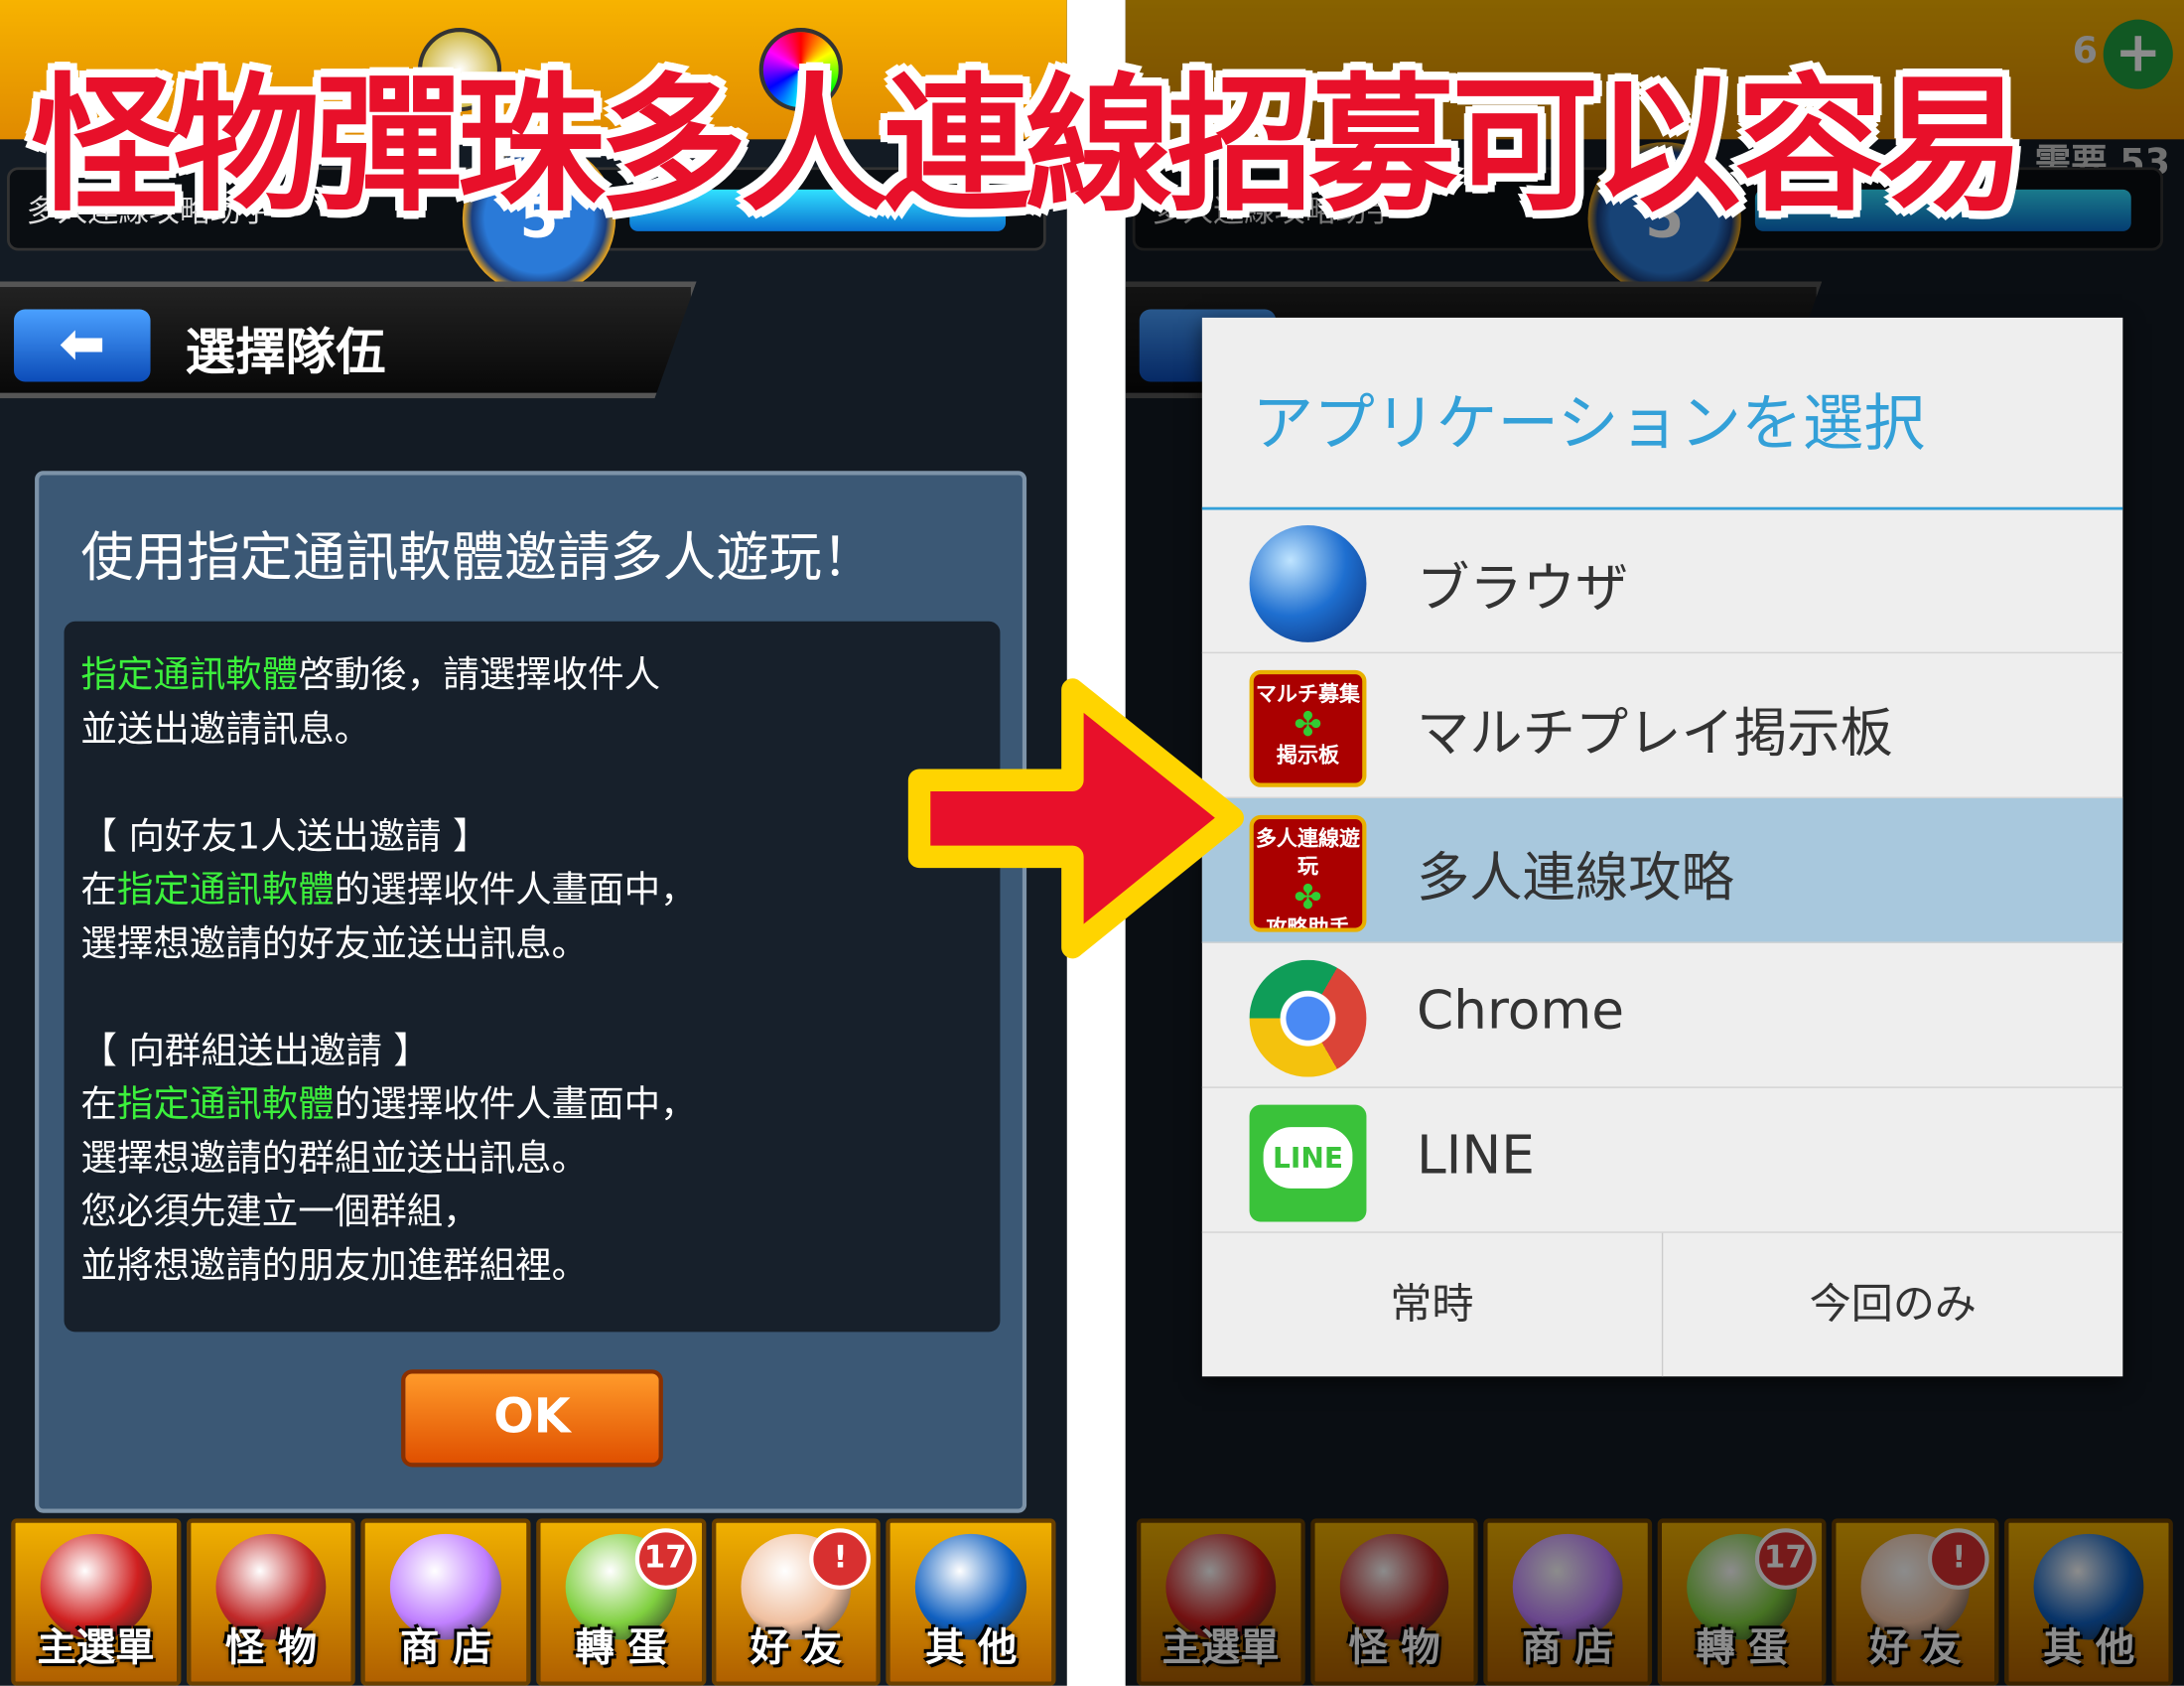 This screenshot has height=1686, width=2184. I want to click on app-label: LINE, so click(1475, 1155).